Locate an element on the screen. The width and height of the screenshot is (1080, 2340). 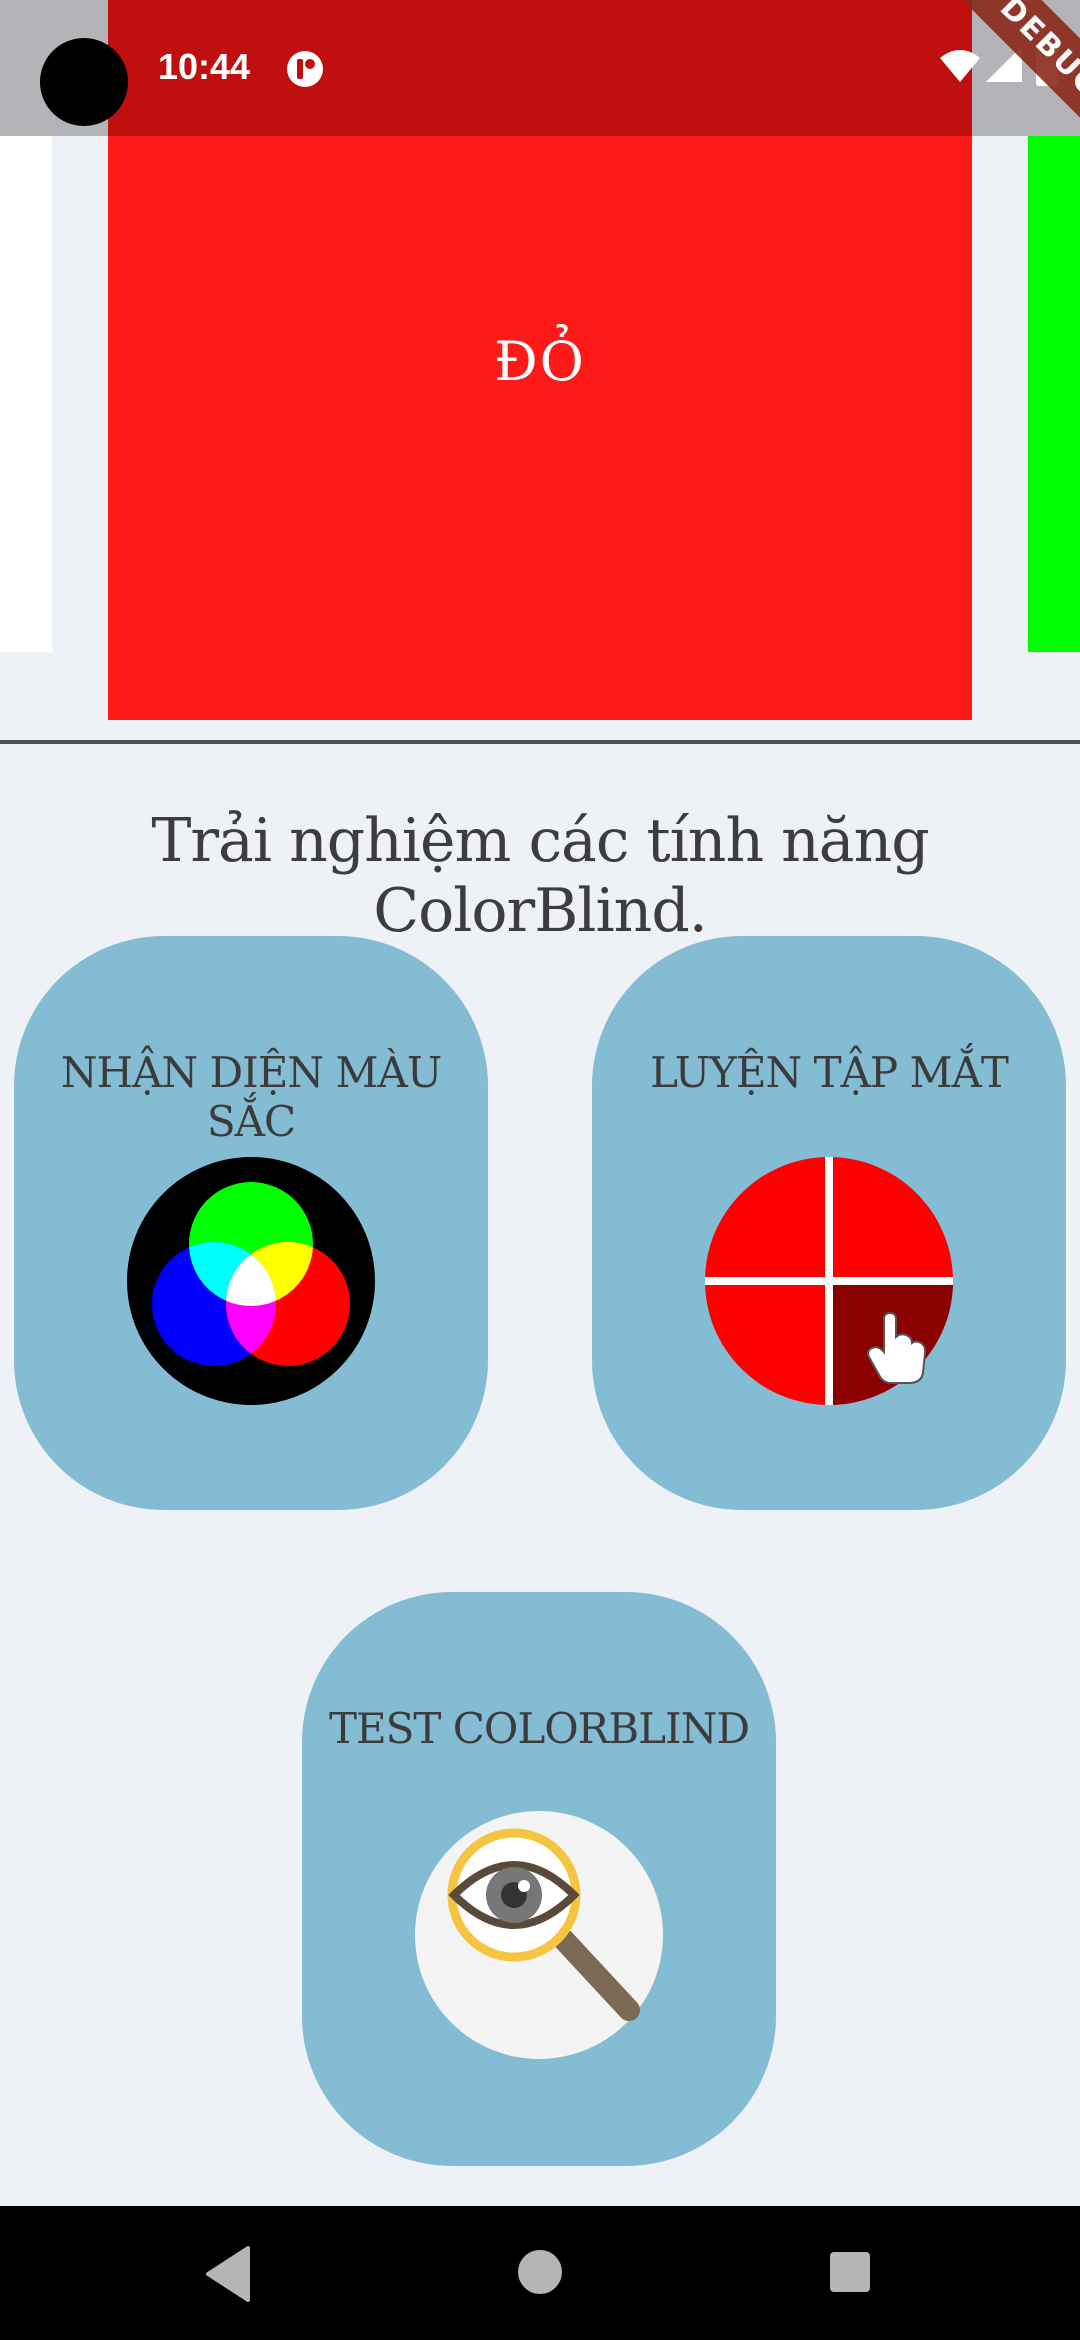
recents-icon is located at coordinates (850, 2272).